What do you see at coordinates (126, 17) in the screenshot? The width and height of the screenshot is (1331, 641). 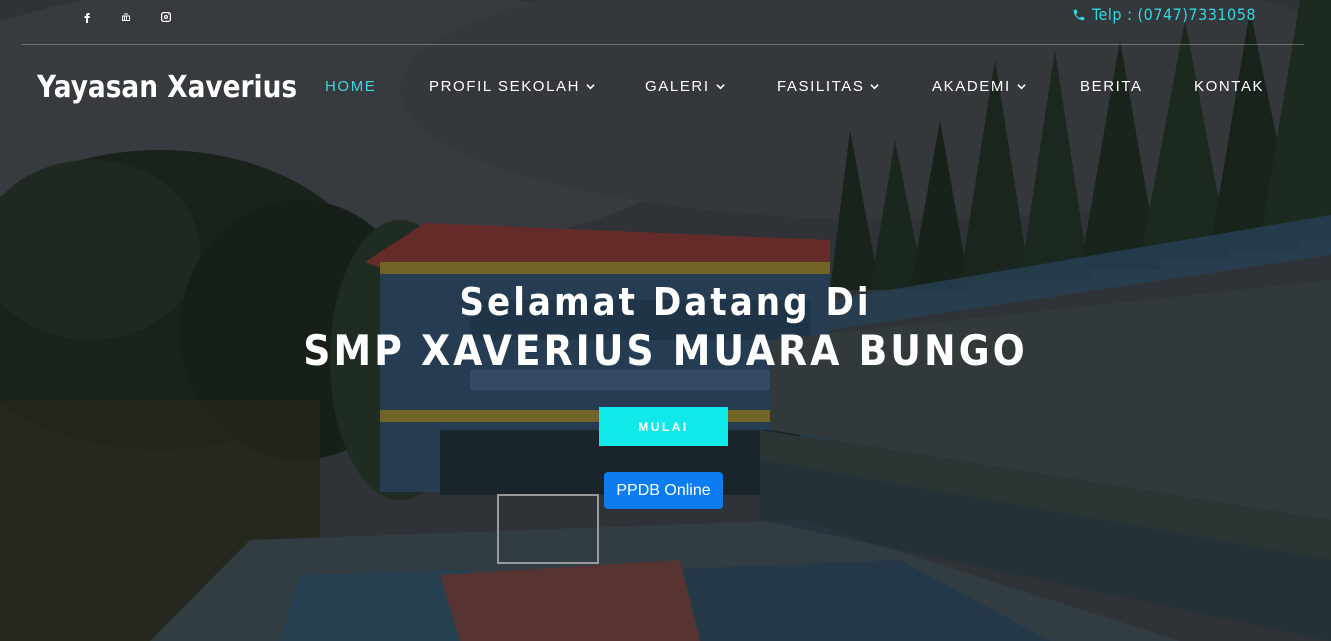 I see `youtube-icon` at bounding box center [126, 17].